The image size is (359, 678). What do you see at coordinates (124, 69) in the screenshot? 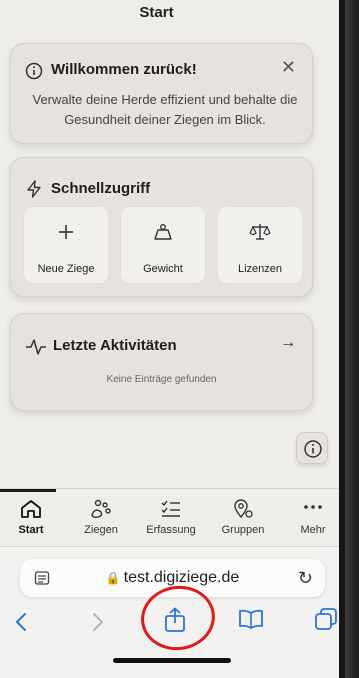
I see `welcome-title: Willkommen zurück!` at bounding box center [124, 69].